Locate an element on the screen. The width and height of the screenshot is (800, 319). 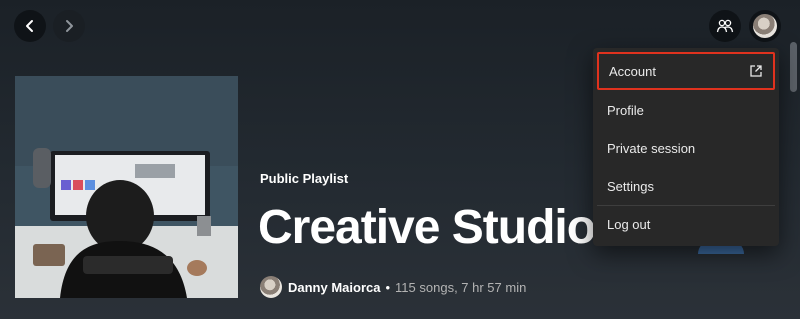
menu-item-account: Account is located at coordinates (686, 71).